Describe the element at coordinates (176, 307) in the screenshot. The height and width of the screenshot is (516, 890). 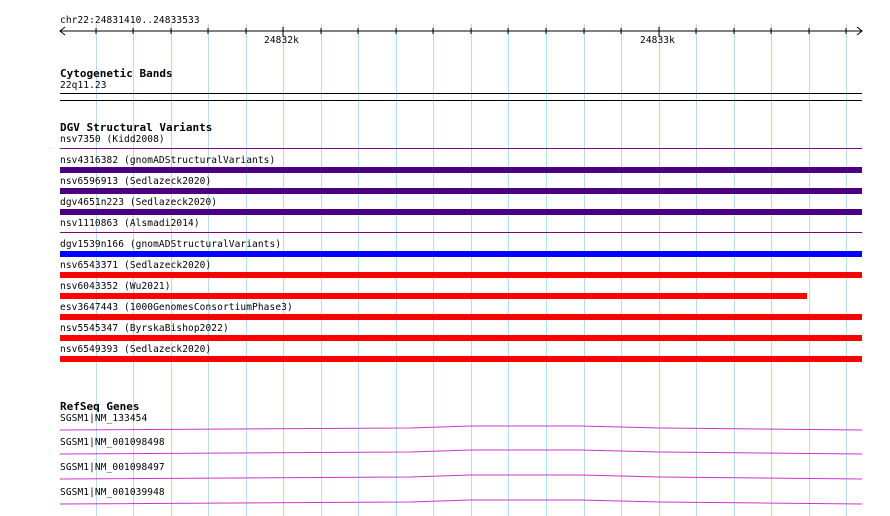
I see `variant-label: esv3647443 (1000GenomesConsortiumPhase3)` at that location.